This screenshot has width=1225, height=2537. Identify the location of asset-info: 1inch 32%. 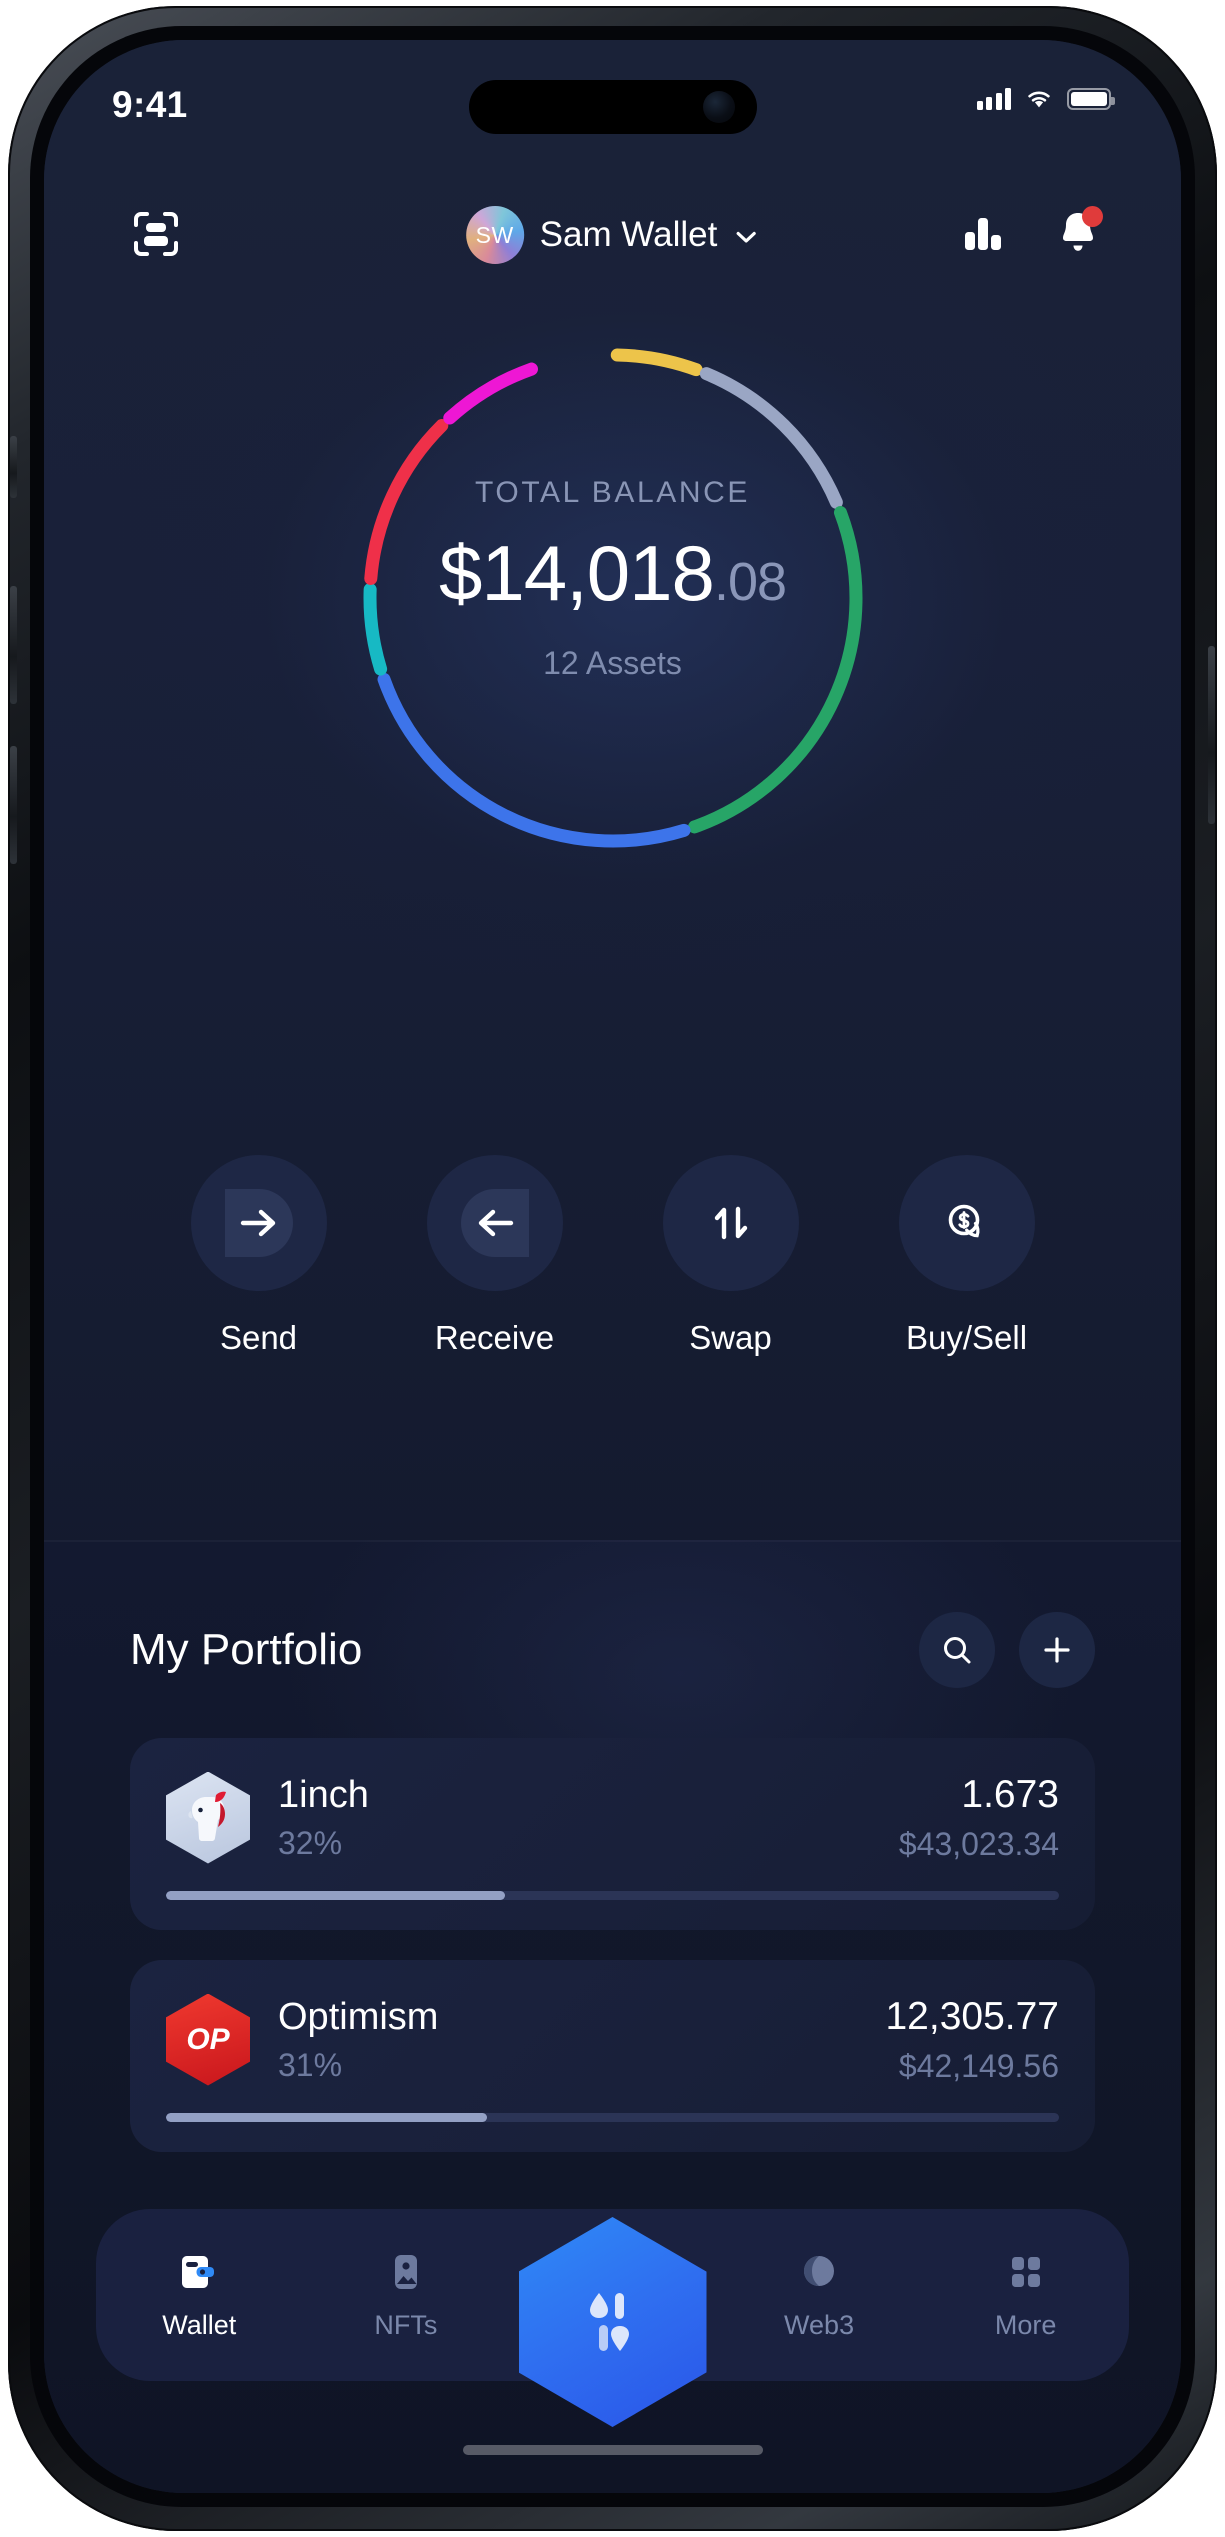
(588, 1818).